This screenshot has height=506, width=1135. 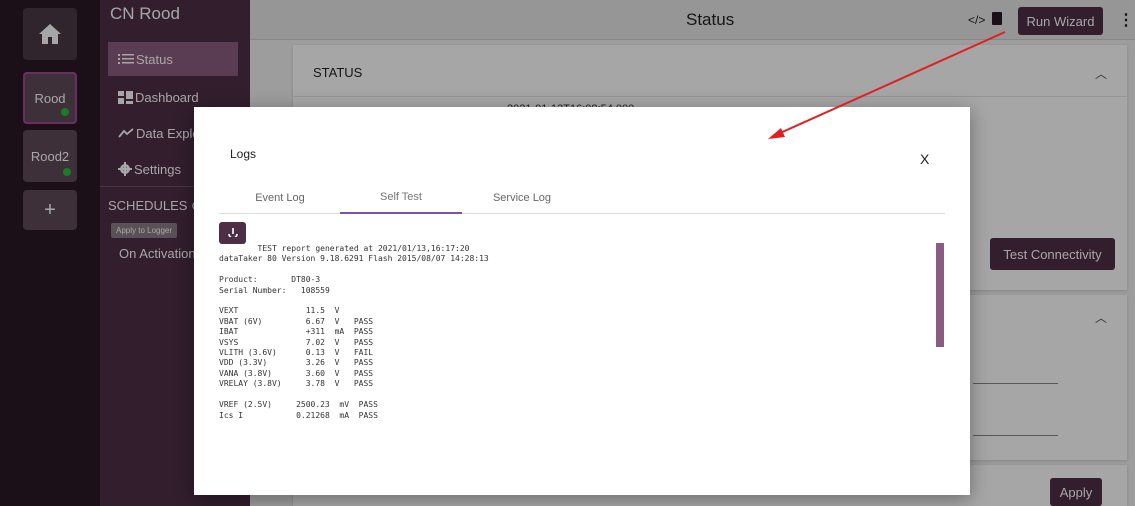 What do you see at coordinates (522, 198) in the screenshot?
I see `tab-service-log: Service Log` at bounding box center [522, 198].